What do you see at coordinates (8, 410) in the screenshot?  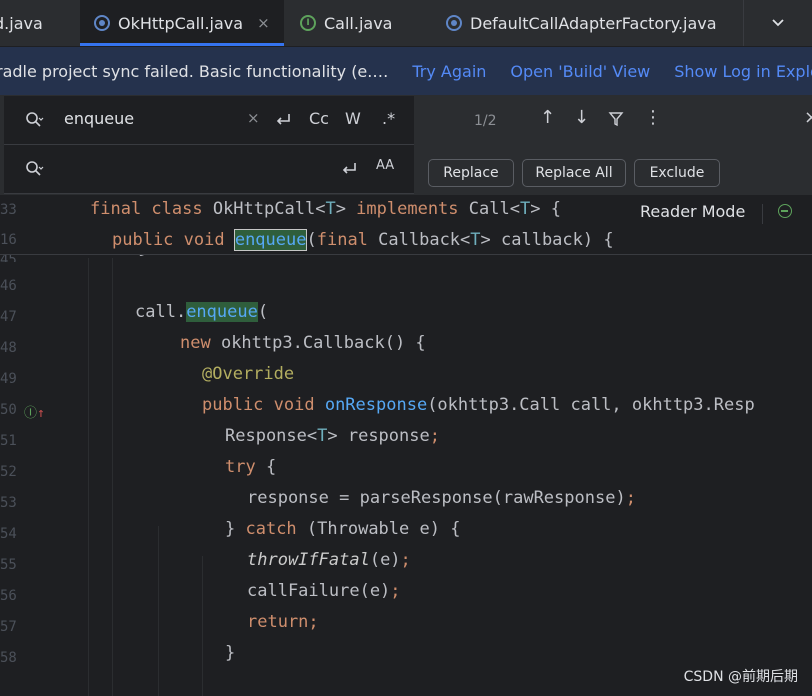 I see `line-number: 50` at bounding box center [8, 410].